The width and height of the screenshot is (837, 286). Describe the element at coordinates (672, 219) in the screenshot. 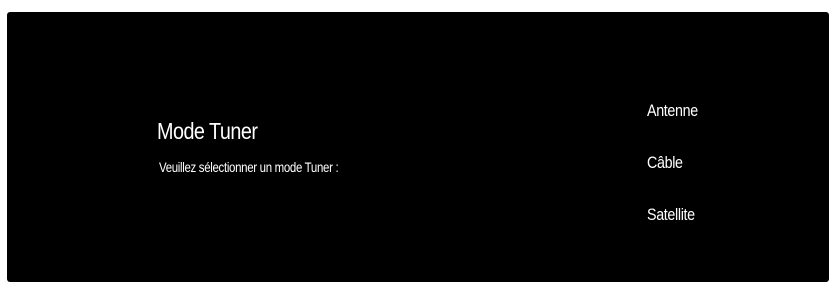

I see `option-satellite: Satellite` at that location.